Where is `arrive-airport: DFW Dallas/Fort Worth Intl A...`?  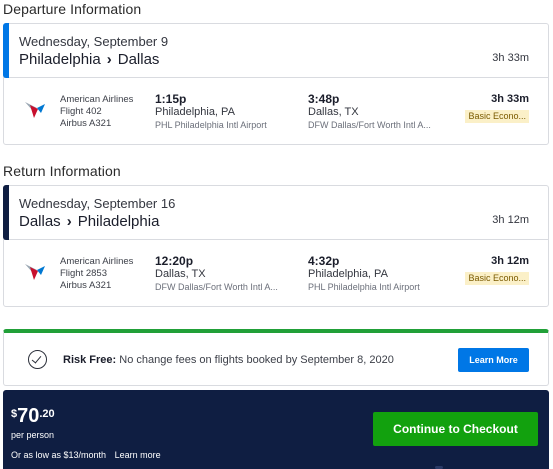 arrive-airport: DFW Dallas/Fort Worth Intl A... is located at coordinates (369, 125).